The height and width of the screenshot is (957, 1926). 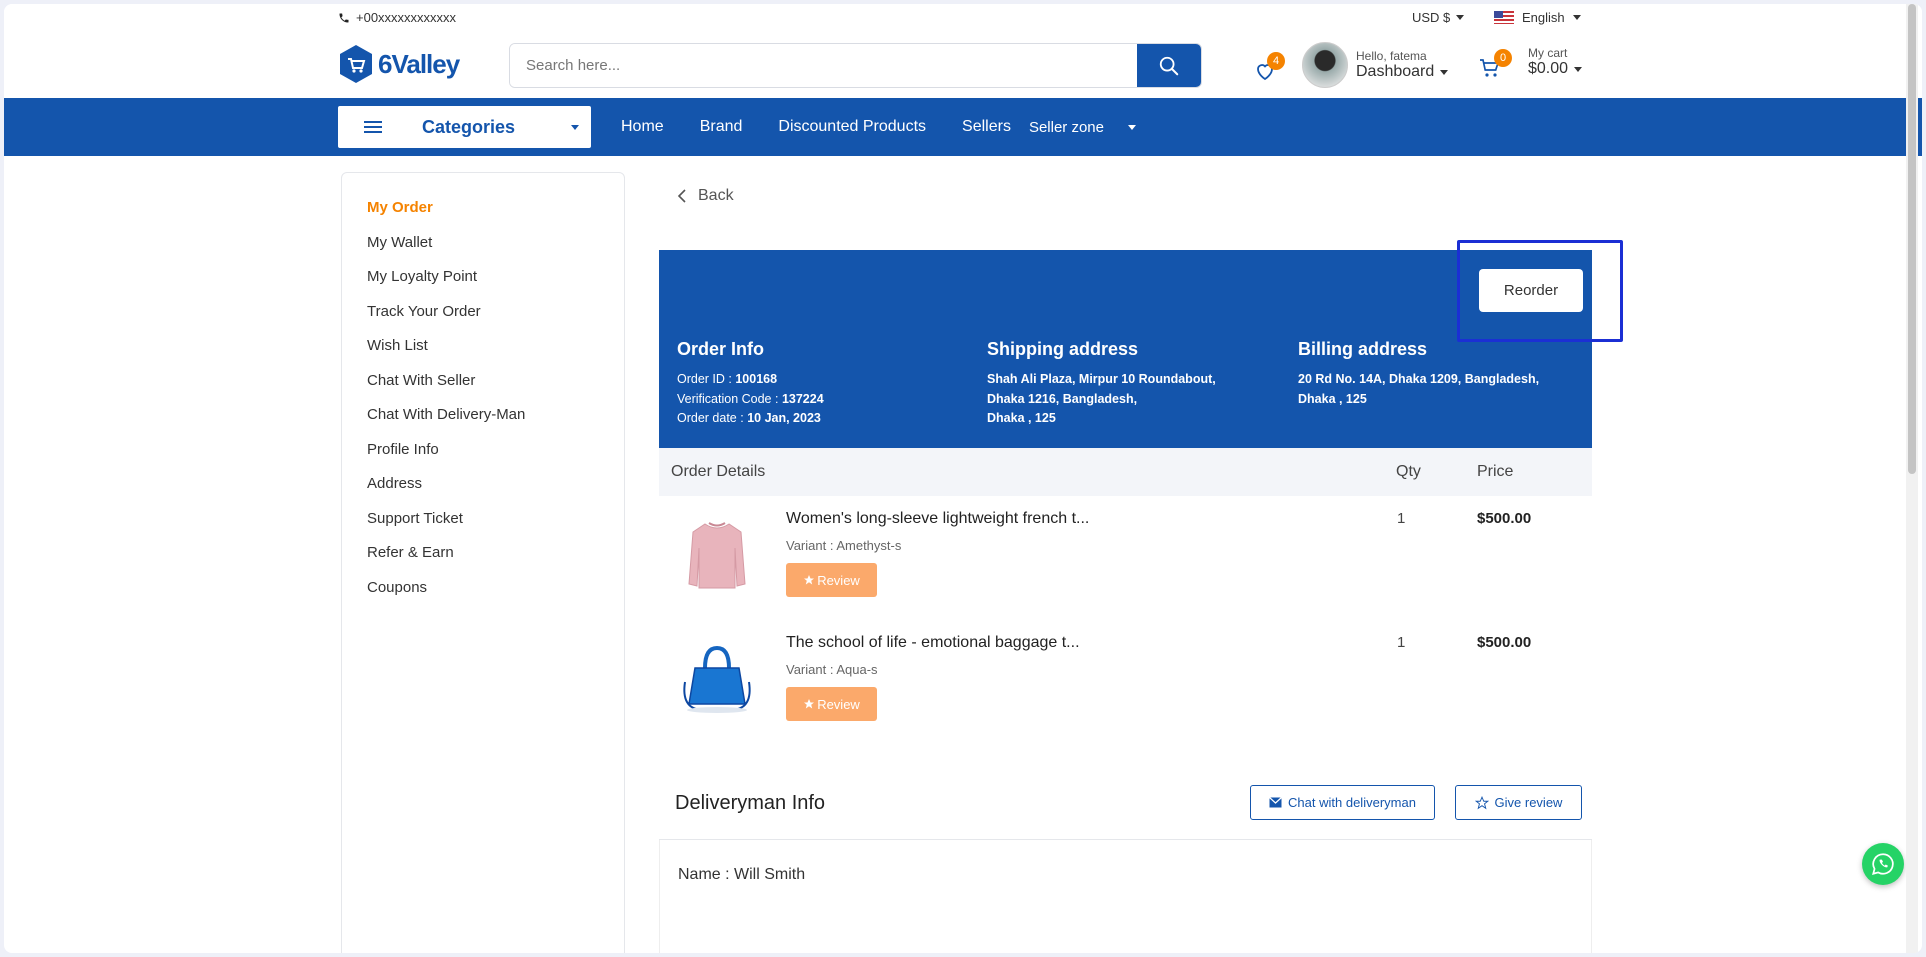 I want to click on user-greeting: Hello, fatema, so click(x=1391, y=56).